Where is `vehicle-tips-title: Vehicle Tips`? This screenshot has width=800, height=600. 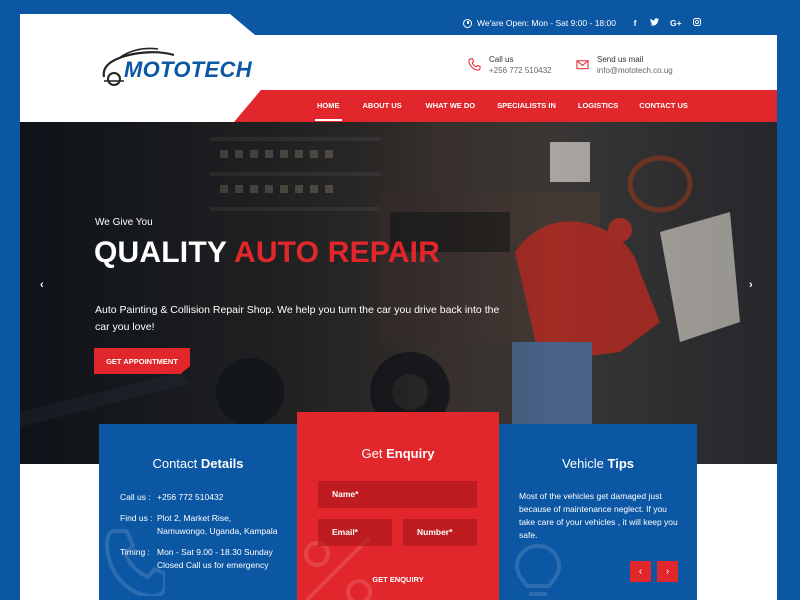 vehicle-tips-title: Vehicle Tips is located at coordinates (598, 463).